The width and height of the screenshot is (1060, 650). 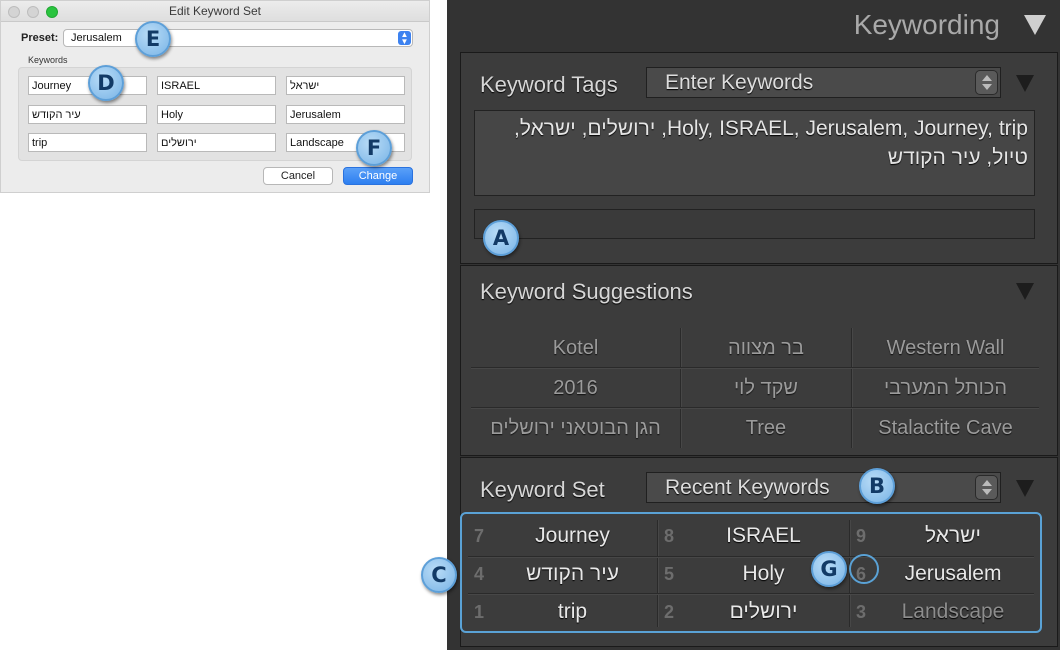 What do you see at coordinates (542, 489) in the screenshot?
I see `keyword-set-header: Keyword Set` at bounding box center [542, 489].